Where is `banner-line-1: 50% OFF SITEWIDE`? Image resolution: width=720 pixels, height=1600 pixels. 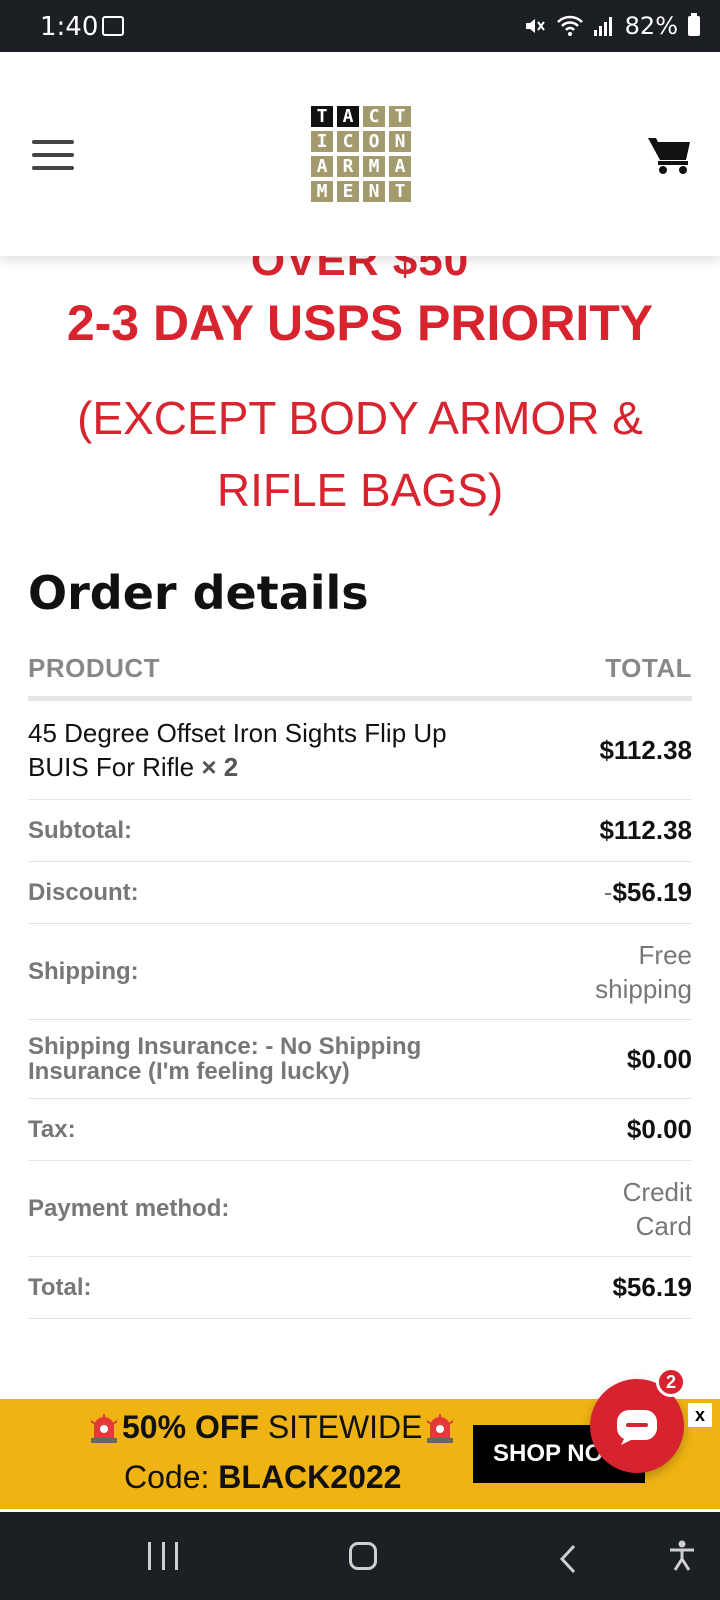 banner-line-1: 50% OFF SITEWIDE is located at coordinates (272, 1427).